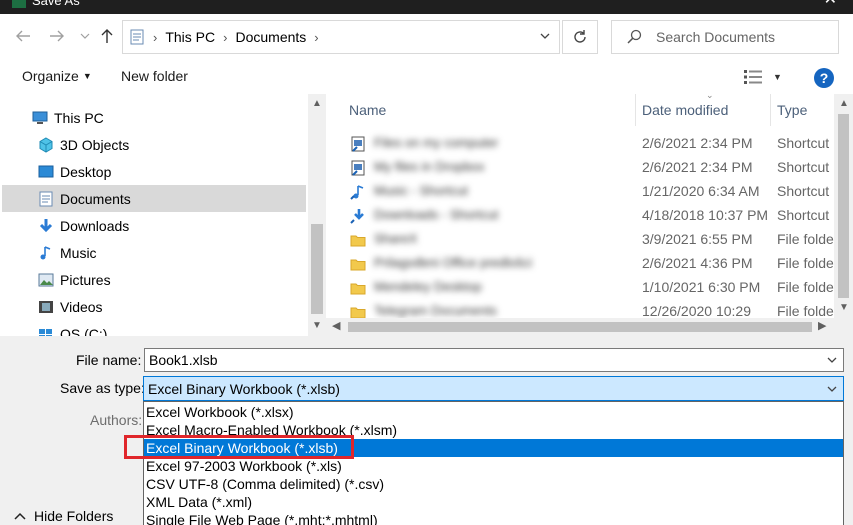  I want to click on close-icon: ✕, so click(830, 4).